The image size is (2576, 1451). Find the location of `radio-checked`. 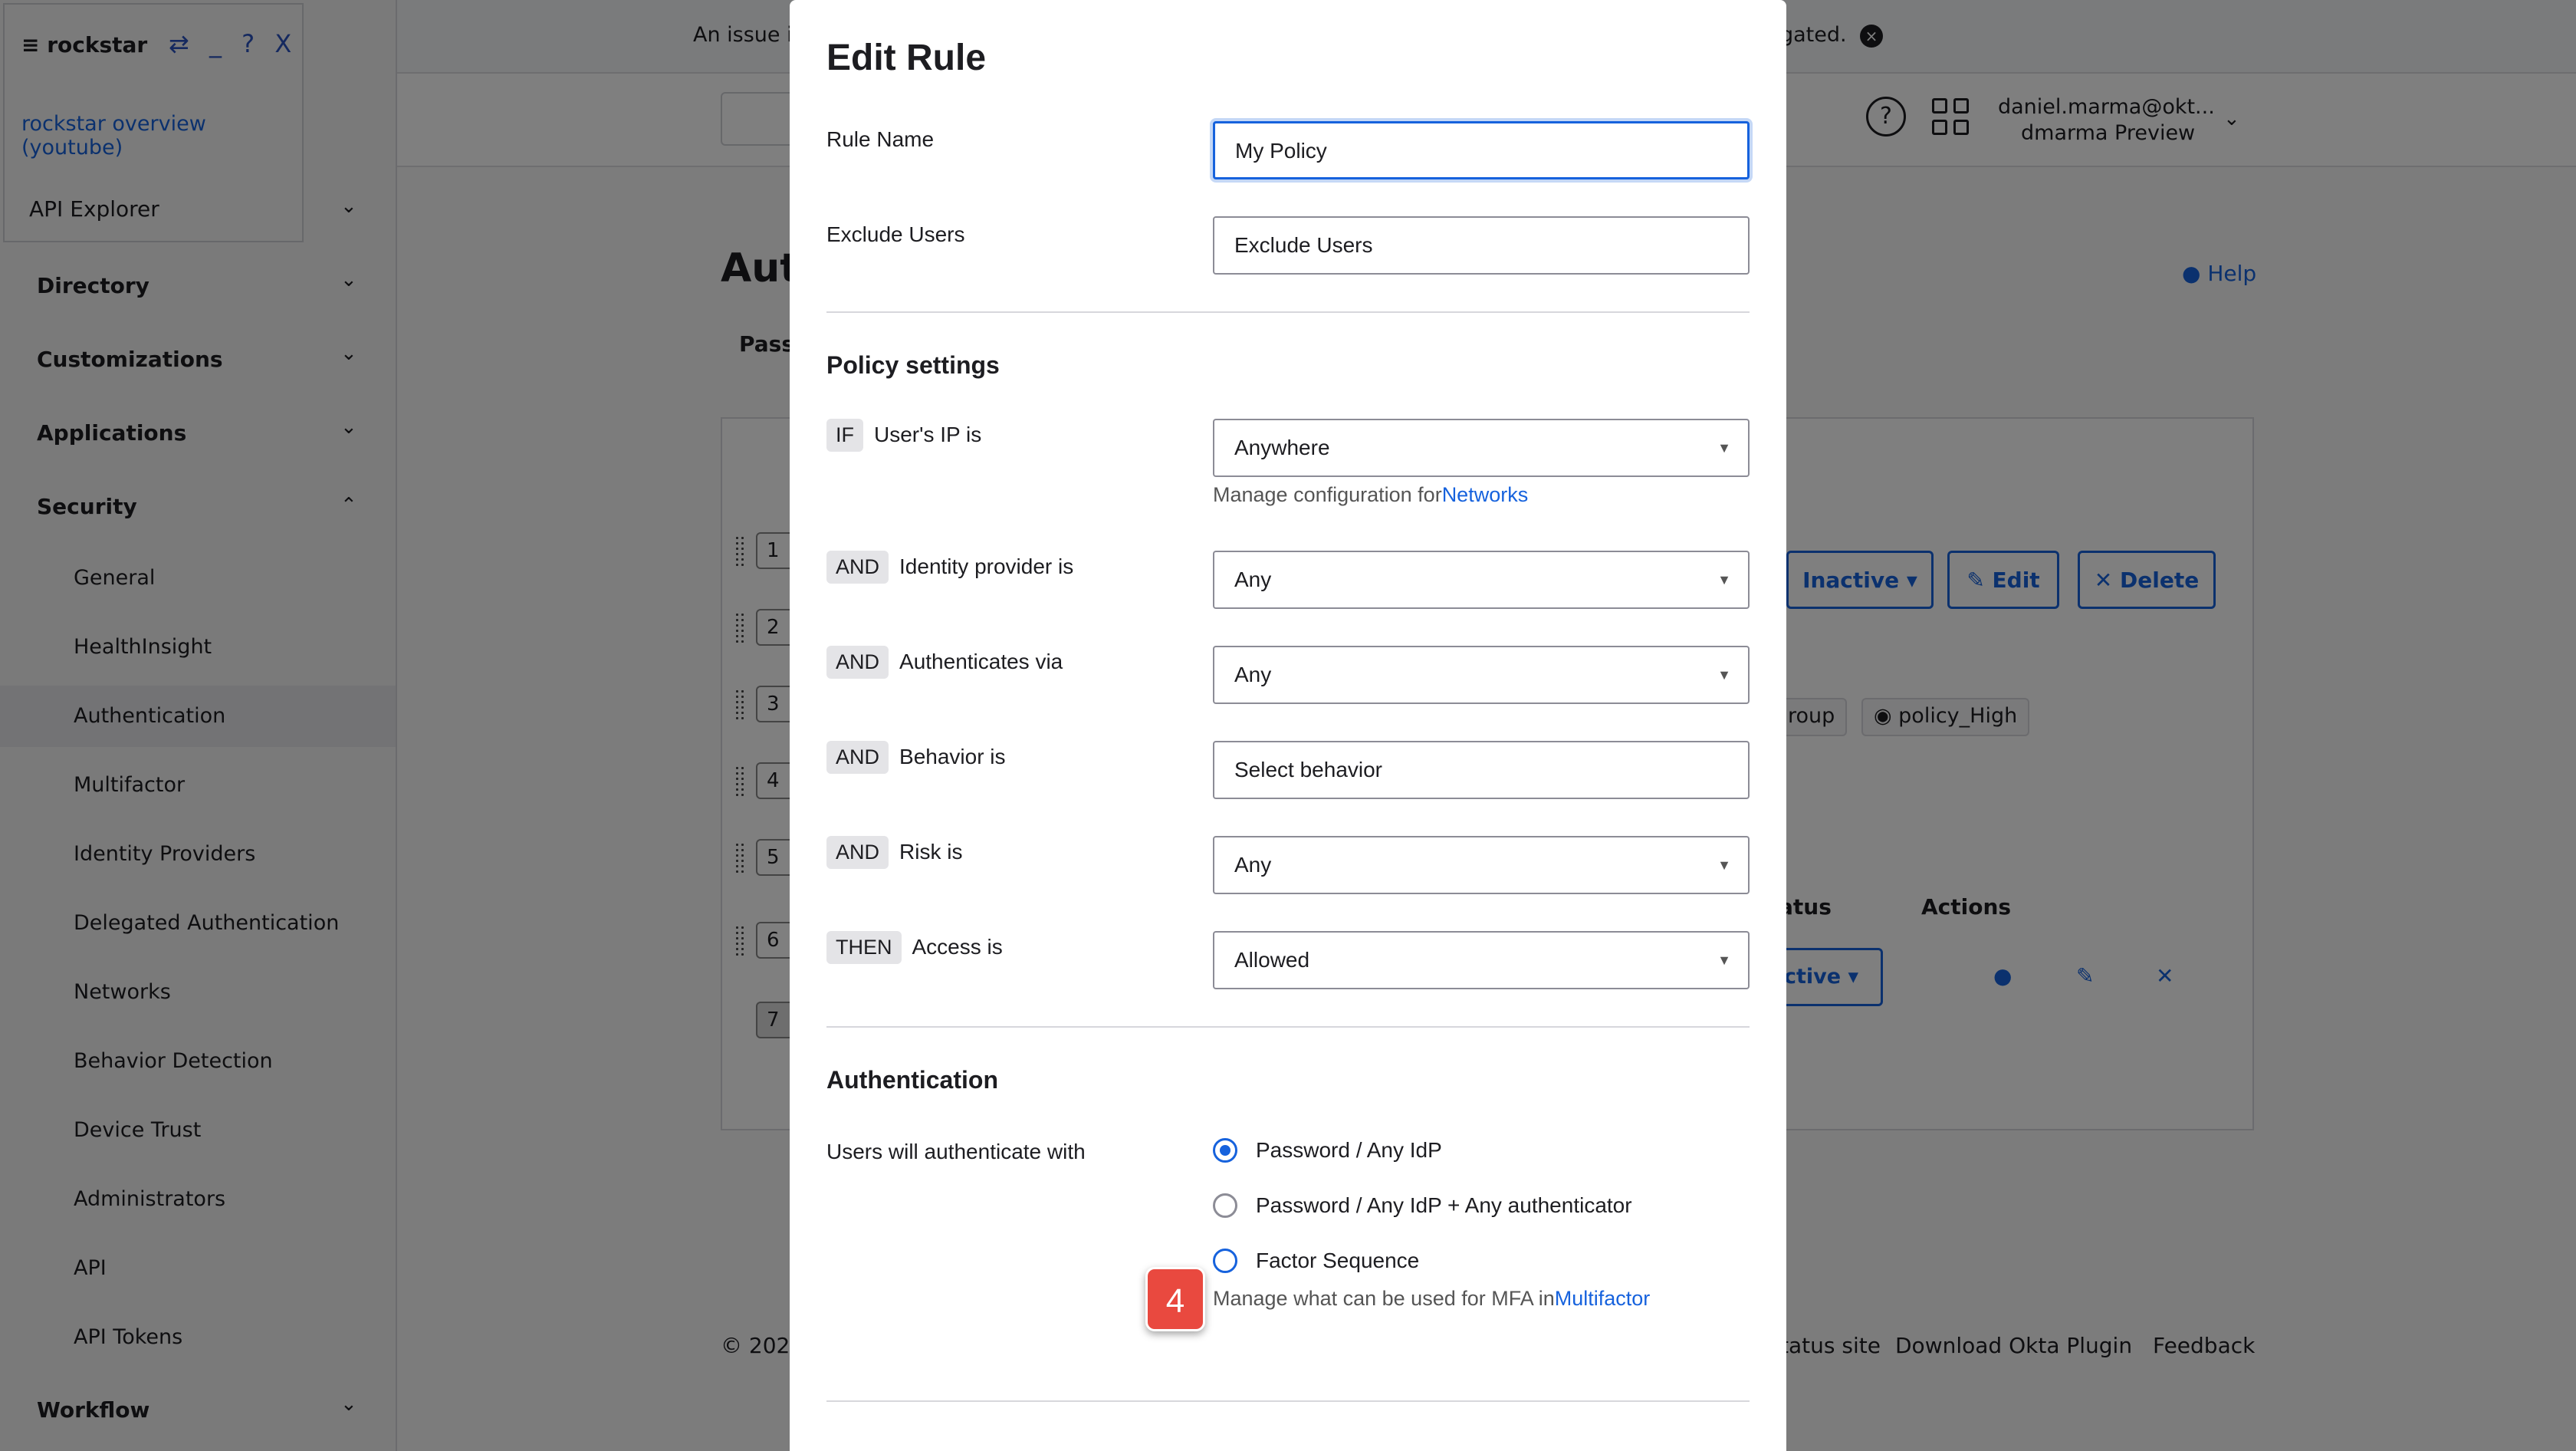

radio-checked is located at coordinates (1225, 1150).